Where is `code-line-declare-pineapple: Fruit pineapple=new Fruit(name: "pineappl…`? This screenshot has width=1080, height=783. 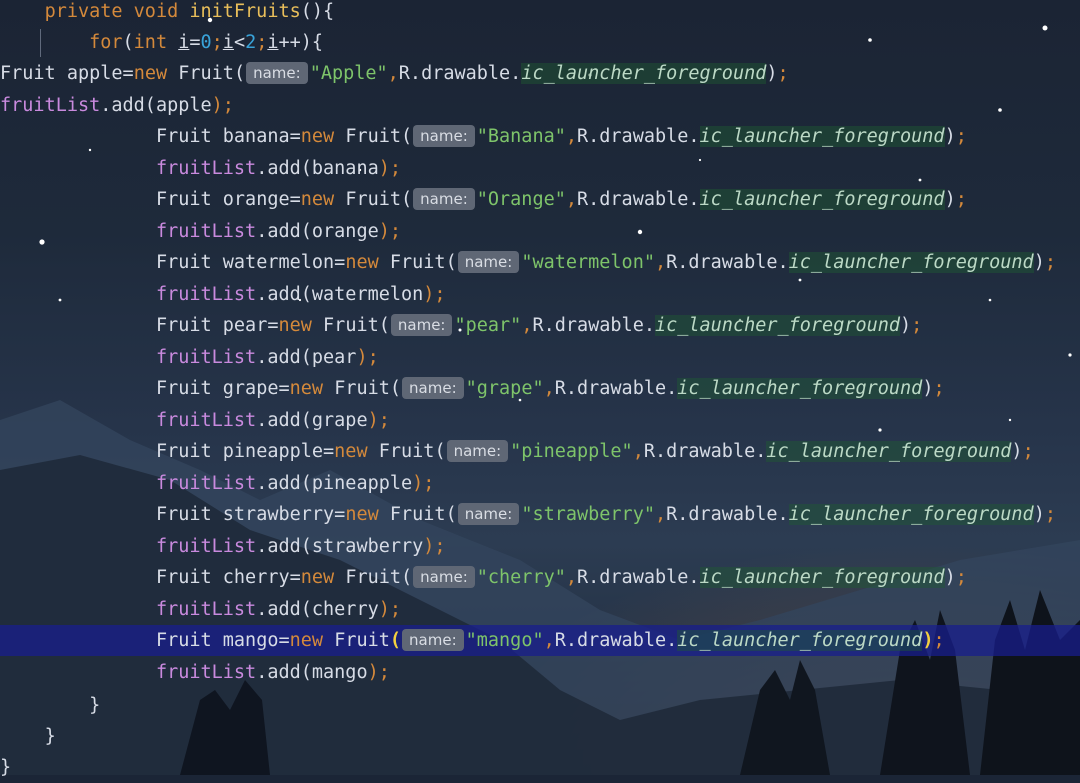 code-line-declare-pineapple: Fruit pineapple=new Fruit(name: "pineappl… is located at coordinates (594, 451).